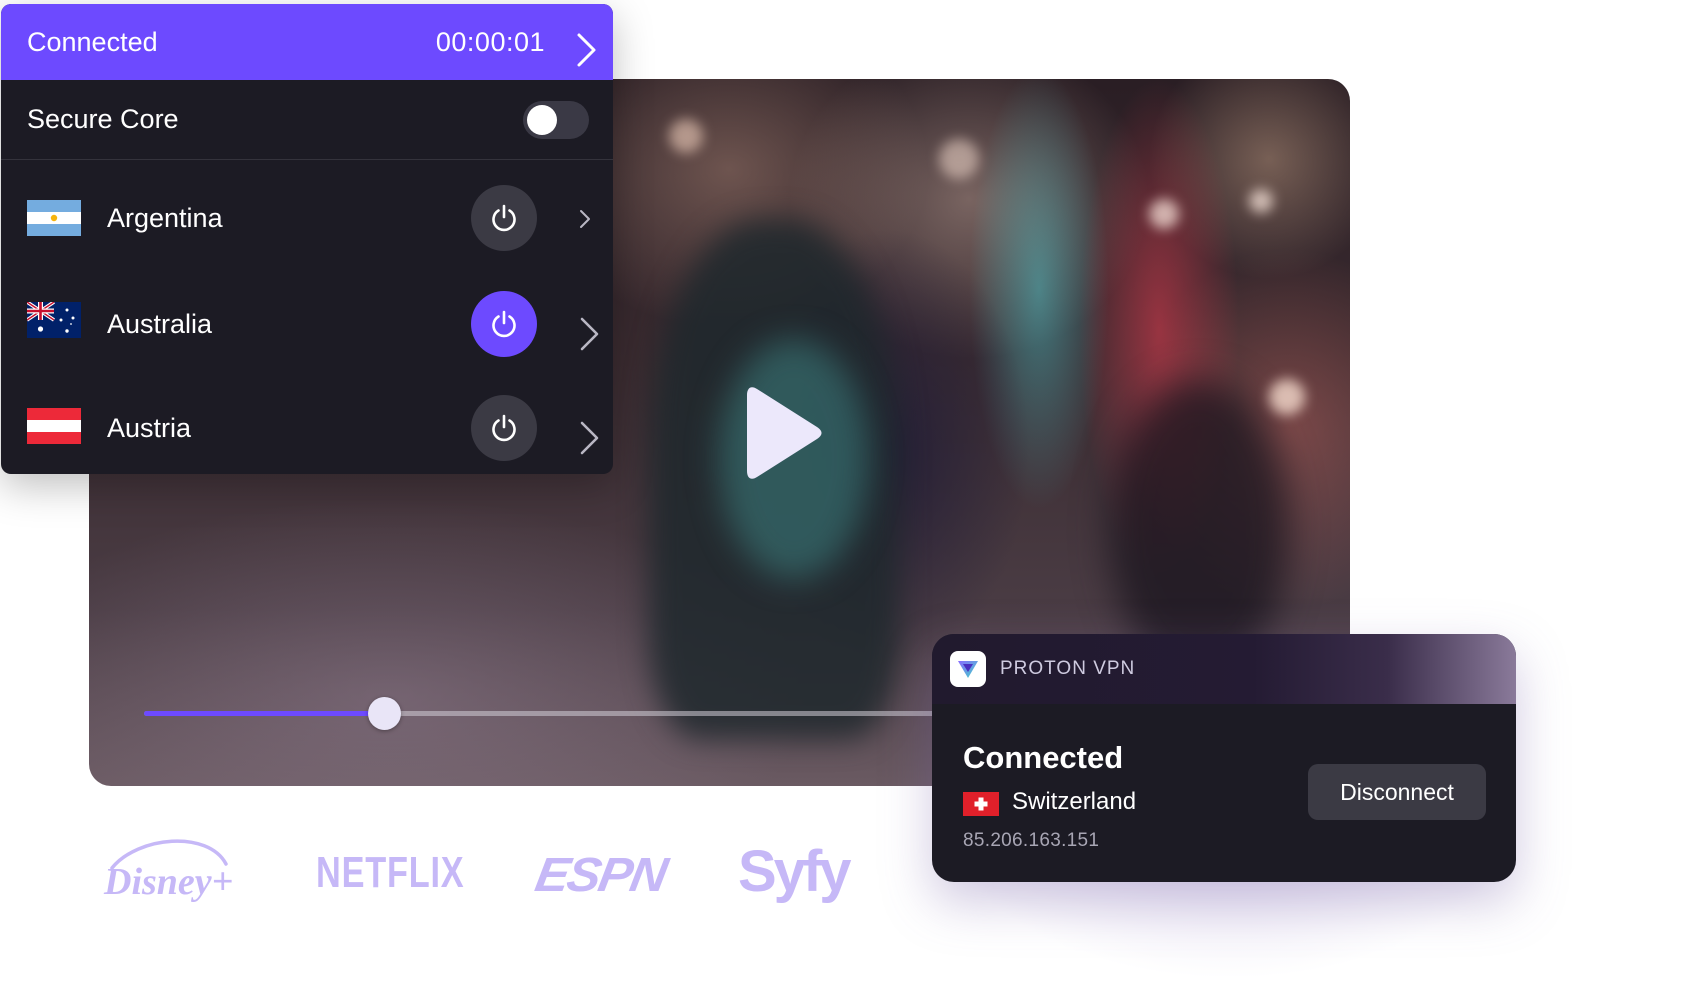 This screenshot has width=1696, height=996. What do you see at coordinates (307, 324) in the screenshot?
I see `country-row-australia: Australia` at bounding box center [307, 324].